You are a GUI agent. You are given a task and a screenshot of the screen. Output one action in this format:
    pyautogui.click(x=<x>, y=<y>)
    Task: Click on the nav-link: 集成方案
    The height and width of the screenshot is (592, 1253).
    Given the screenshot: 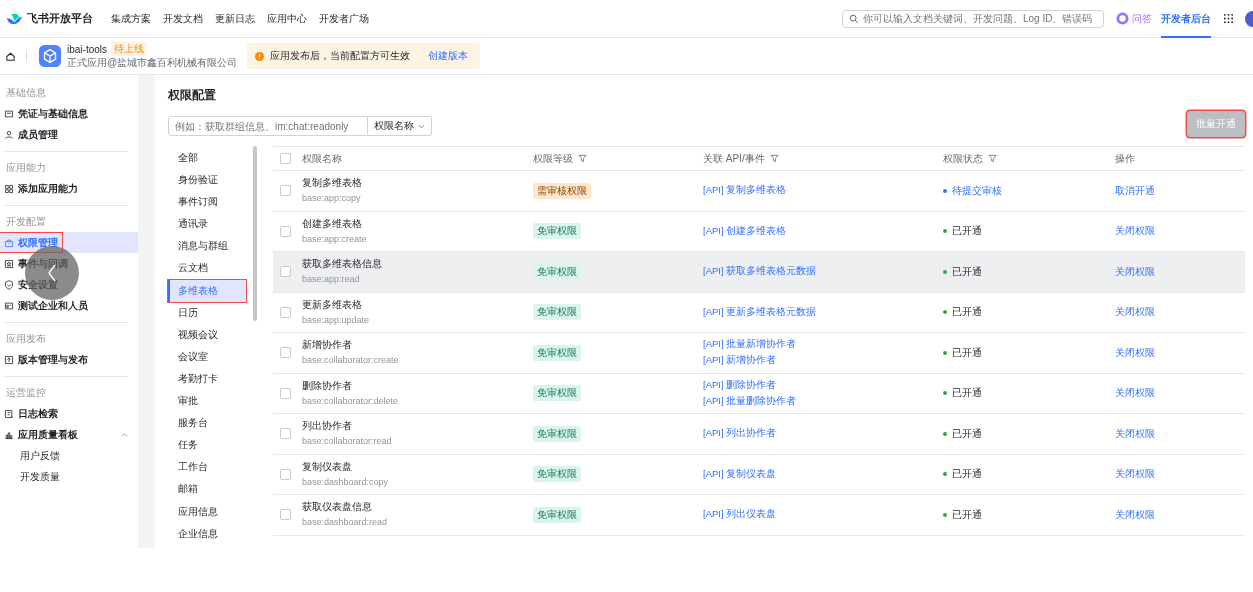 What is the action you would take?
    pyautogui.click(x=131, y=18)
    